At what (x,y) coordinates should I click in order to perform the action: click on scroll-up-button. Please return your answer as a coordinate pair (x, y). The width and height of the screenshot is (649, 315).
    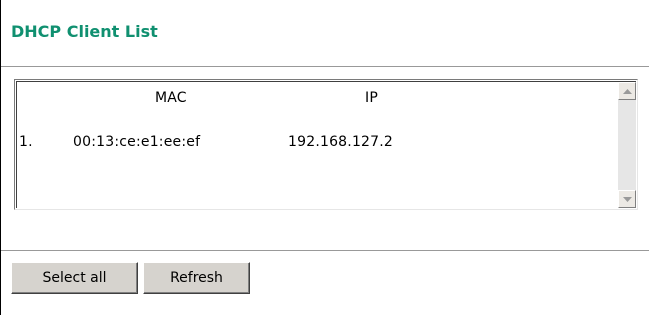
    Looking at the image, I should click on (627, 91).